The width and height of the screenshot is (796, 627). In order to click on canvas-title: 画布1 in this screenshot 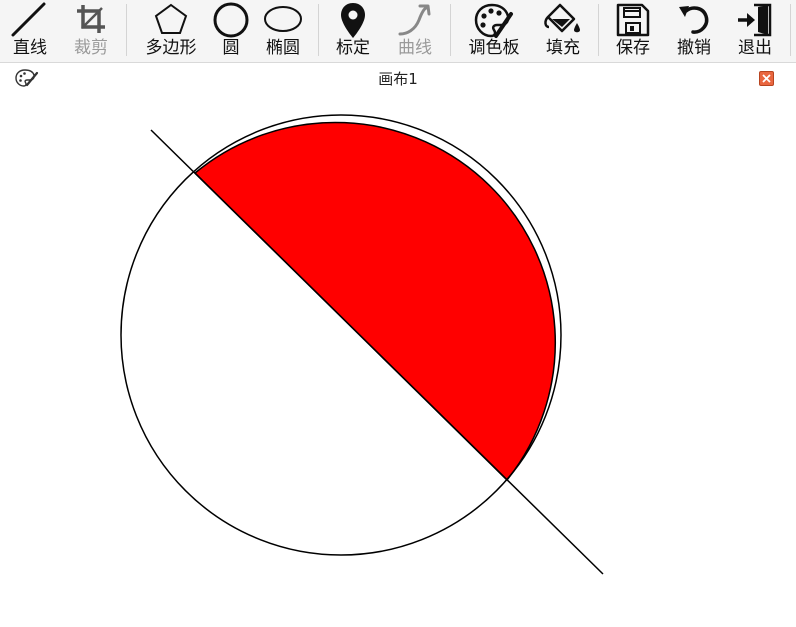, I will do `click(398, 79)`.